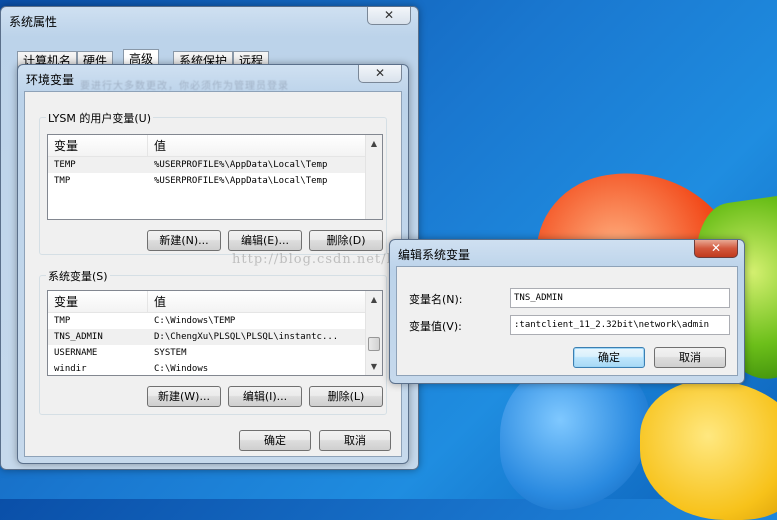  I want to click on user-delete-button: 删除(D), so click(346, 240).